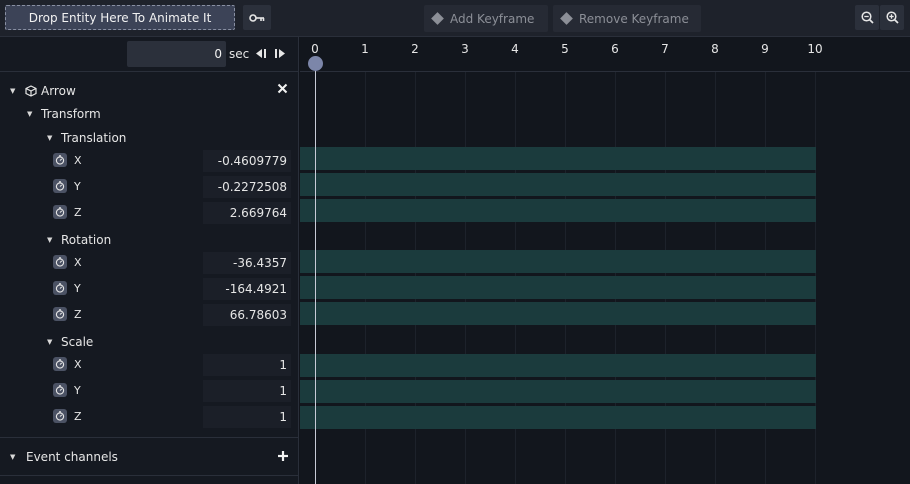 The image size is (910, 484). I want to click on rotation-y-field: -164.4921, so click(247, 289).